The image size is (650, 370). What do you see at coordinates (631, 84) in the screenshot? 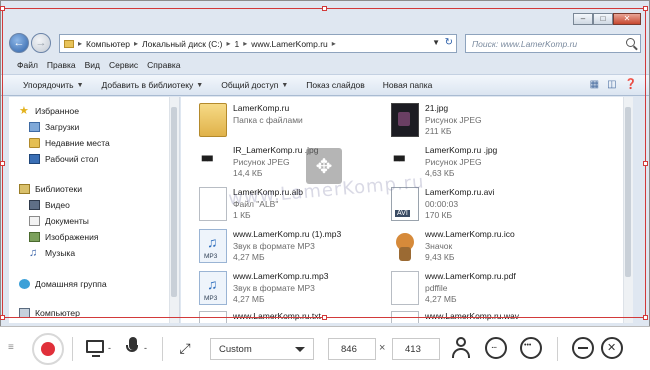
I see `help-icon: ❓` at bounding box center [631, 84].